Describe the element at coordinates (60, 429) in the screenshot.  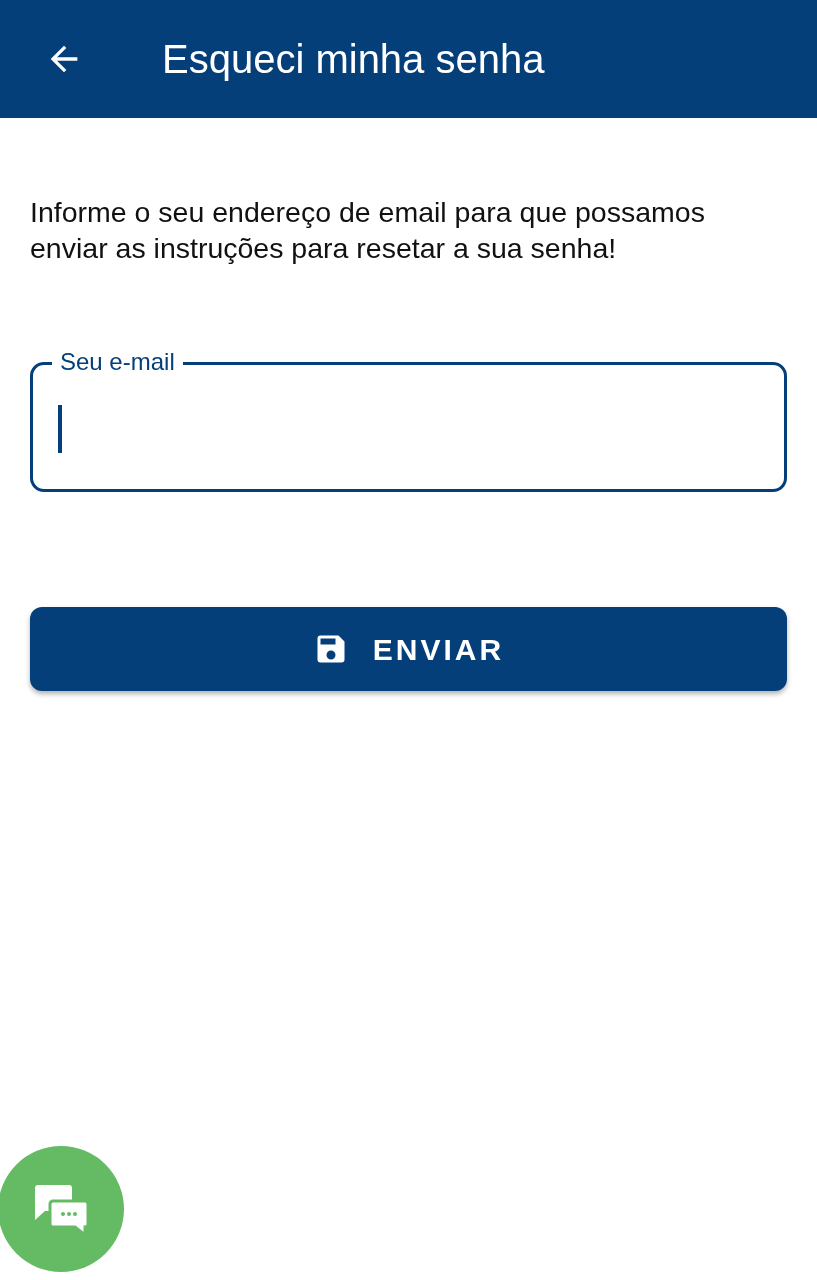
I see `text-cursor` at that location.